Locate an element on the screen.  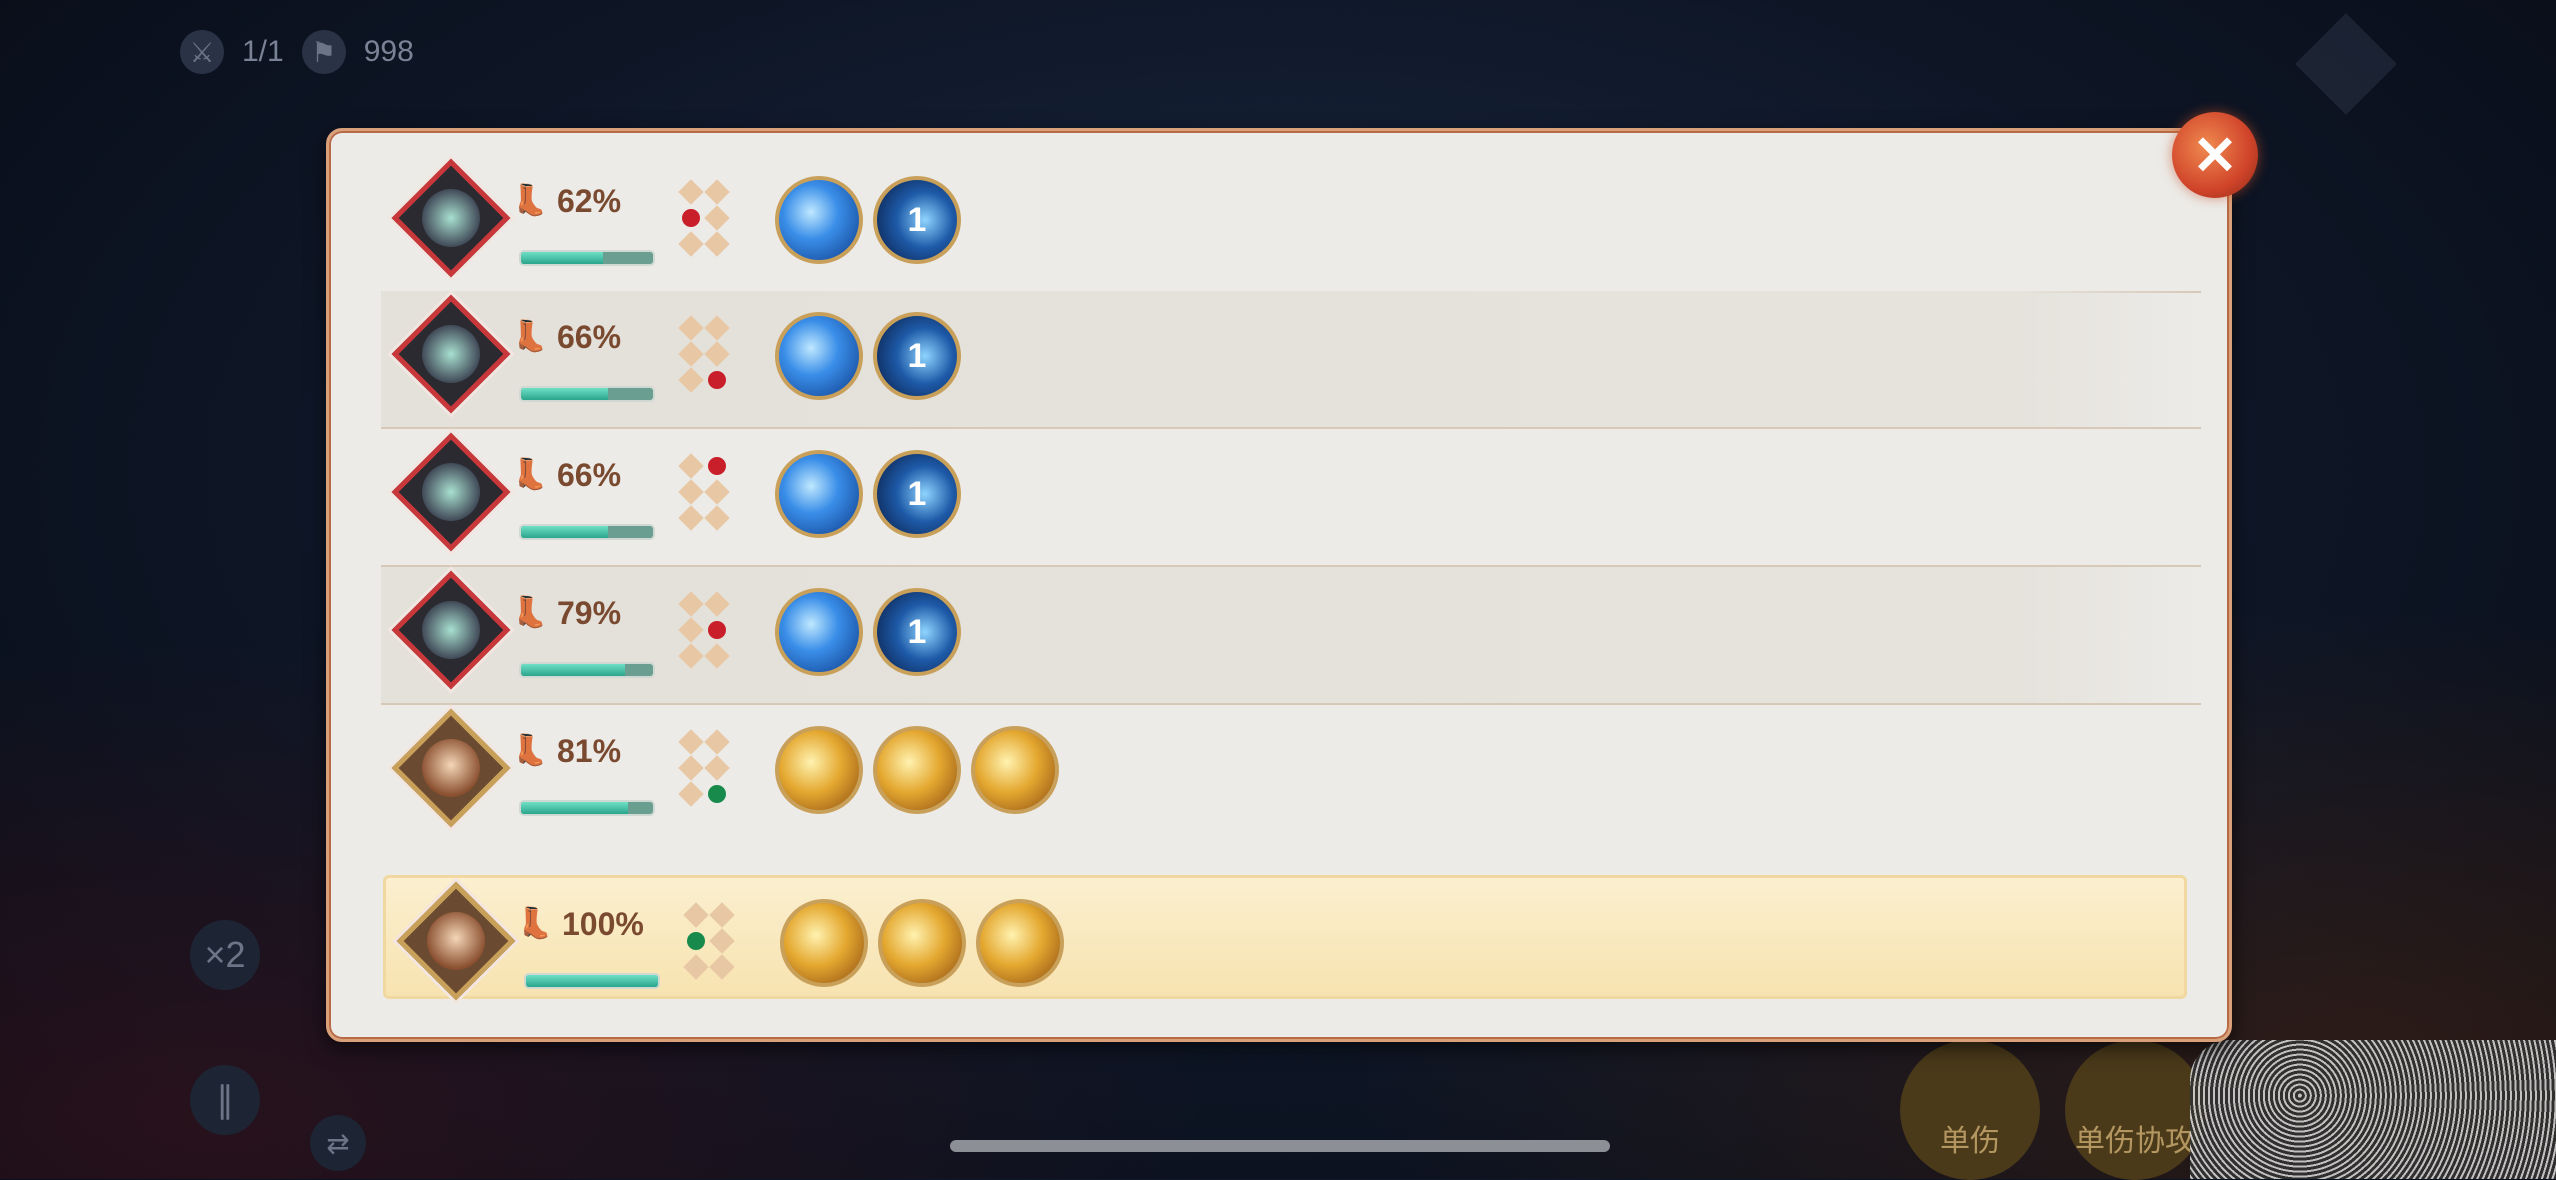
swap-arrows-icon: ⇄ is located at coordinates (338, 1143).